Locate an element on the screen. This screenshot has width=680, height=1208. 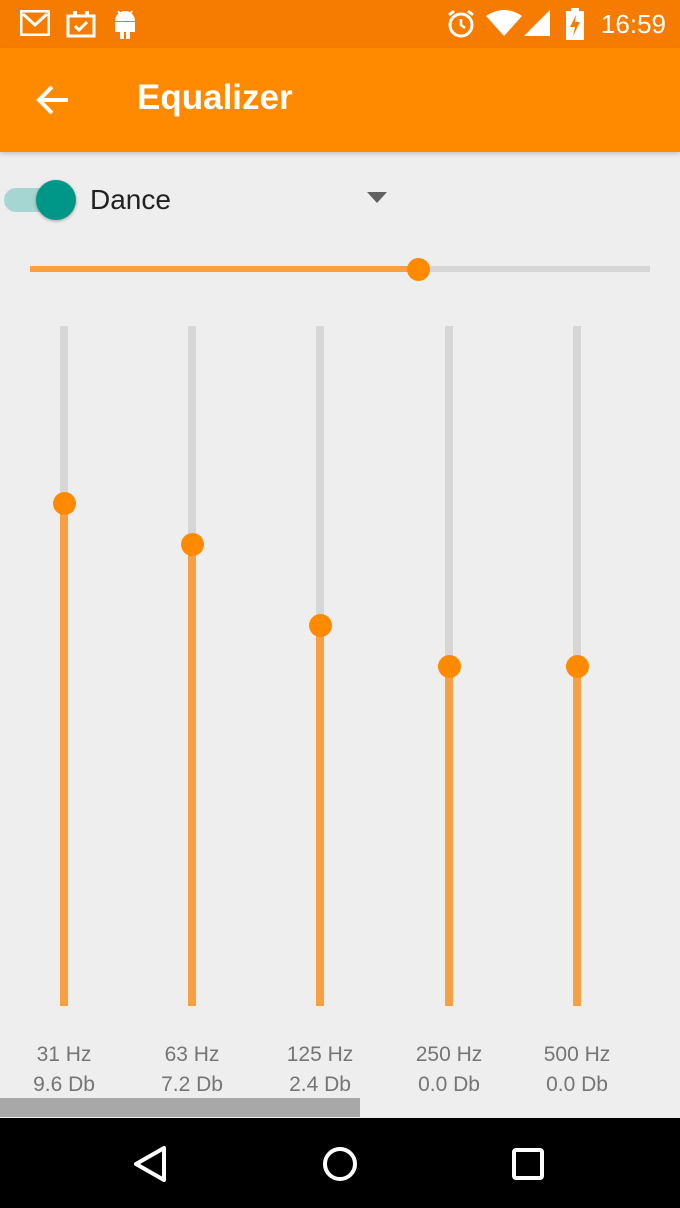
band-frequency: 500 Hz is located at coordinates (577, 1054).